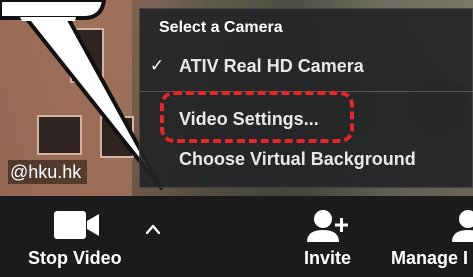 The image size is (473, 277). I want to click on invite-button: Invite, so click(336, 236).